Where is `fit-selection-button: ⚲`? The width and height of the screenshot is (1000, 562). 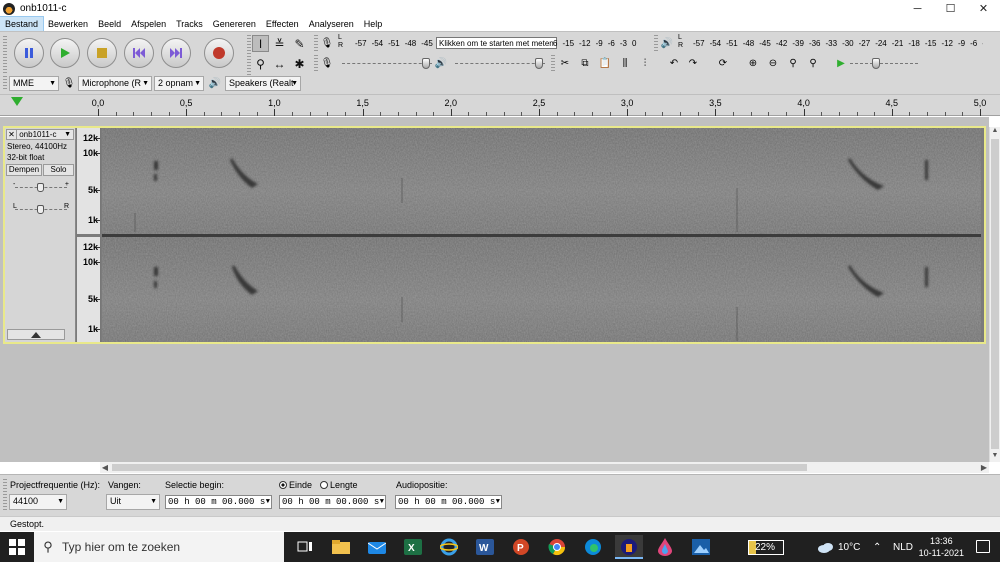 fit-selection-button: ⚲ is located at coordinates (793, 63).